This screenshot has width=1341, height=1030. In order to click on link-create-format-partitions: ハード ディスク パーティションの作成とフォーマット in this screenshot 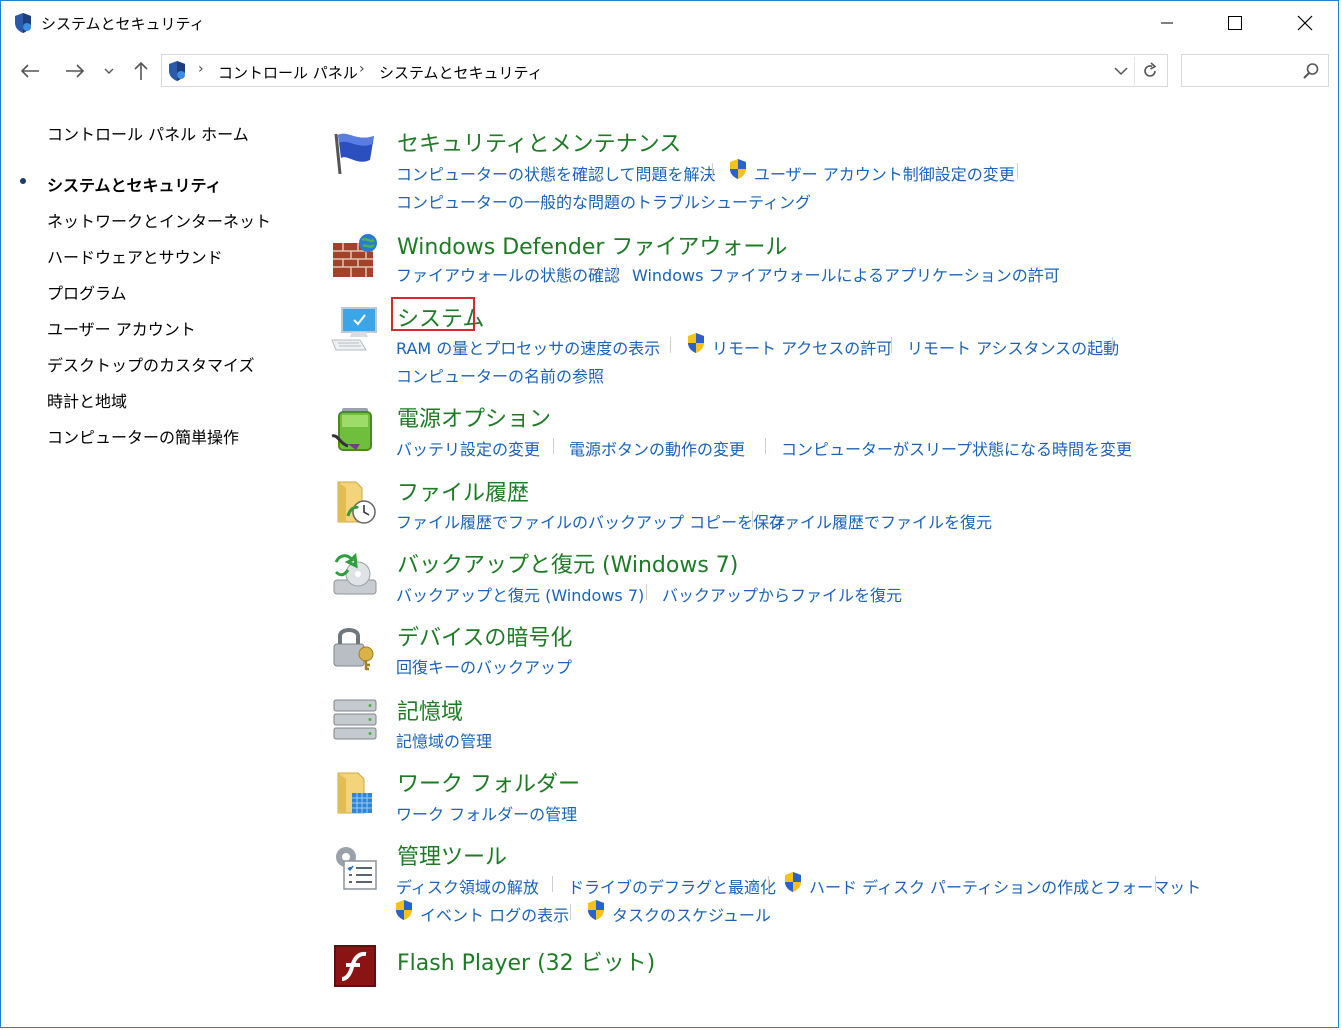, I will do `click(1005, 886)`.